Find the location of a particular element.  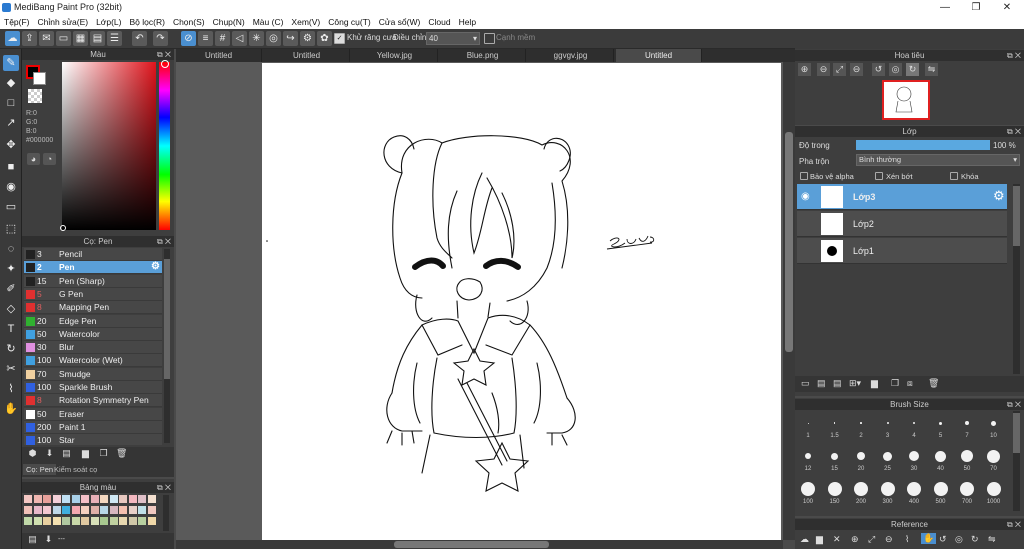

select-eraser-tool-icon: ◇ is located at coordinates (11, 309).